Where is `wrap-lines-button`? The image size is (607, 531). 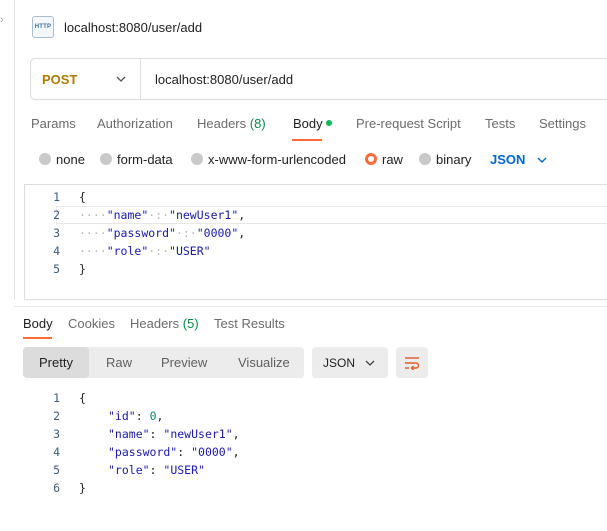
wrap-lines-button is located at coordinates (412, 362).